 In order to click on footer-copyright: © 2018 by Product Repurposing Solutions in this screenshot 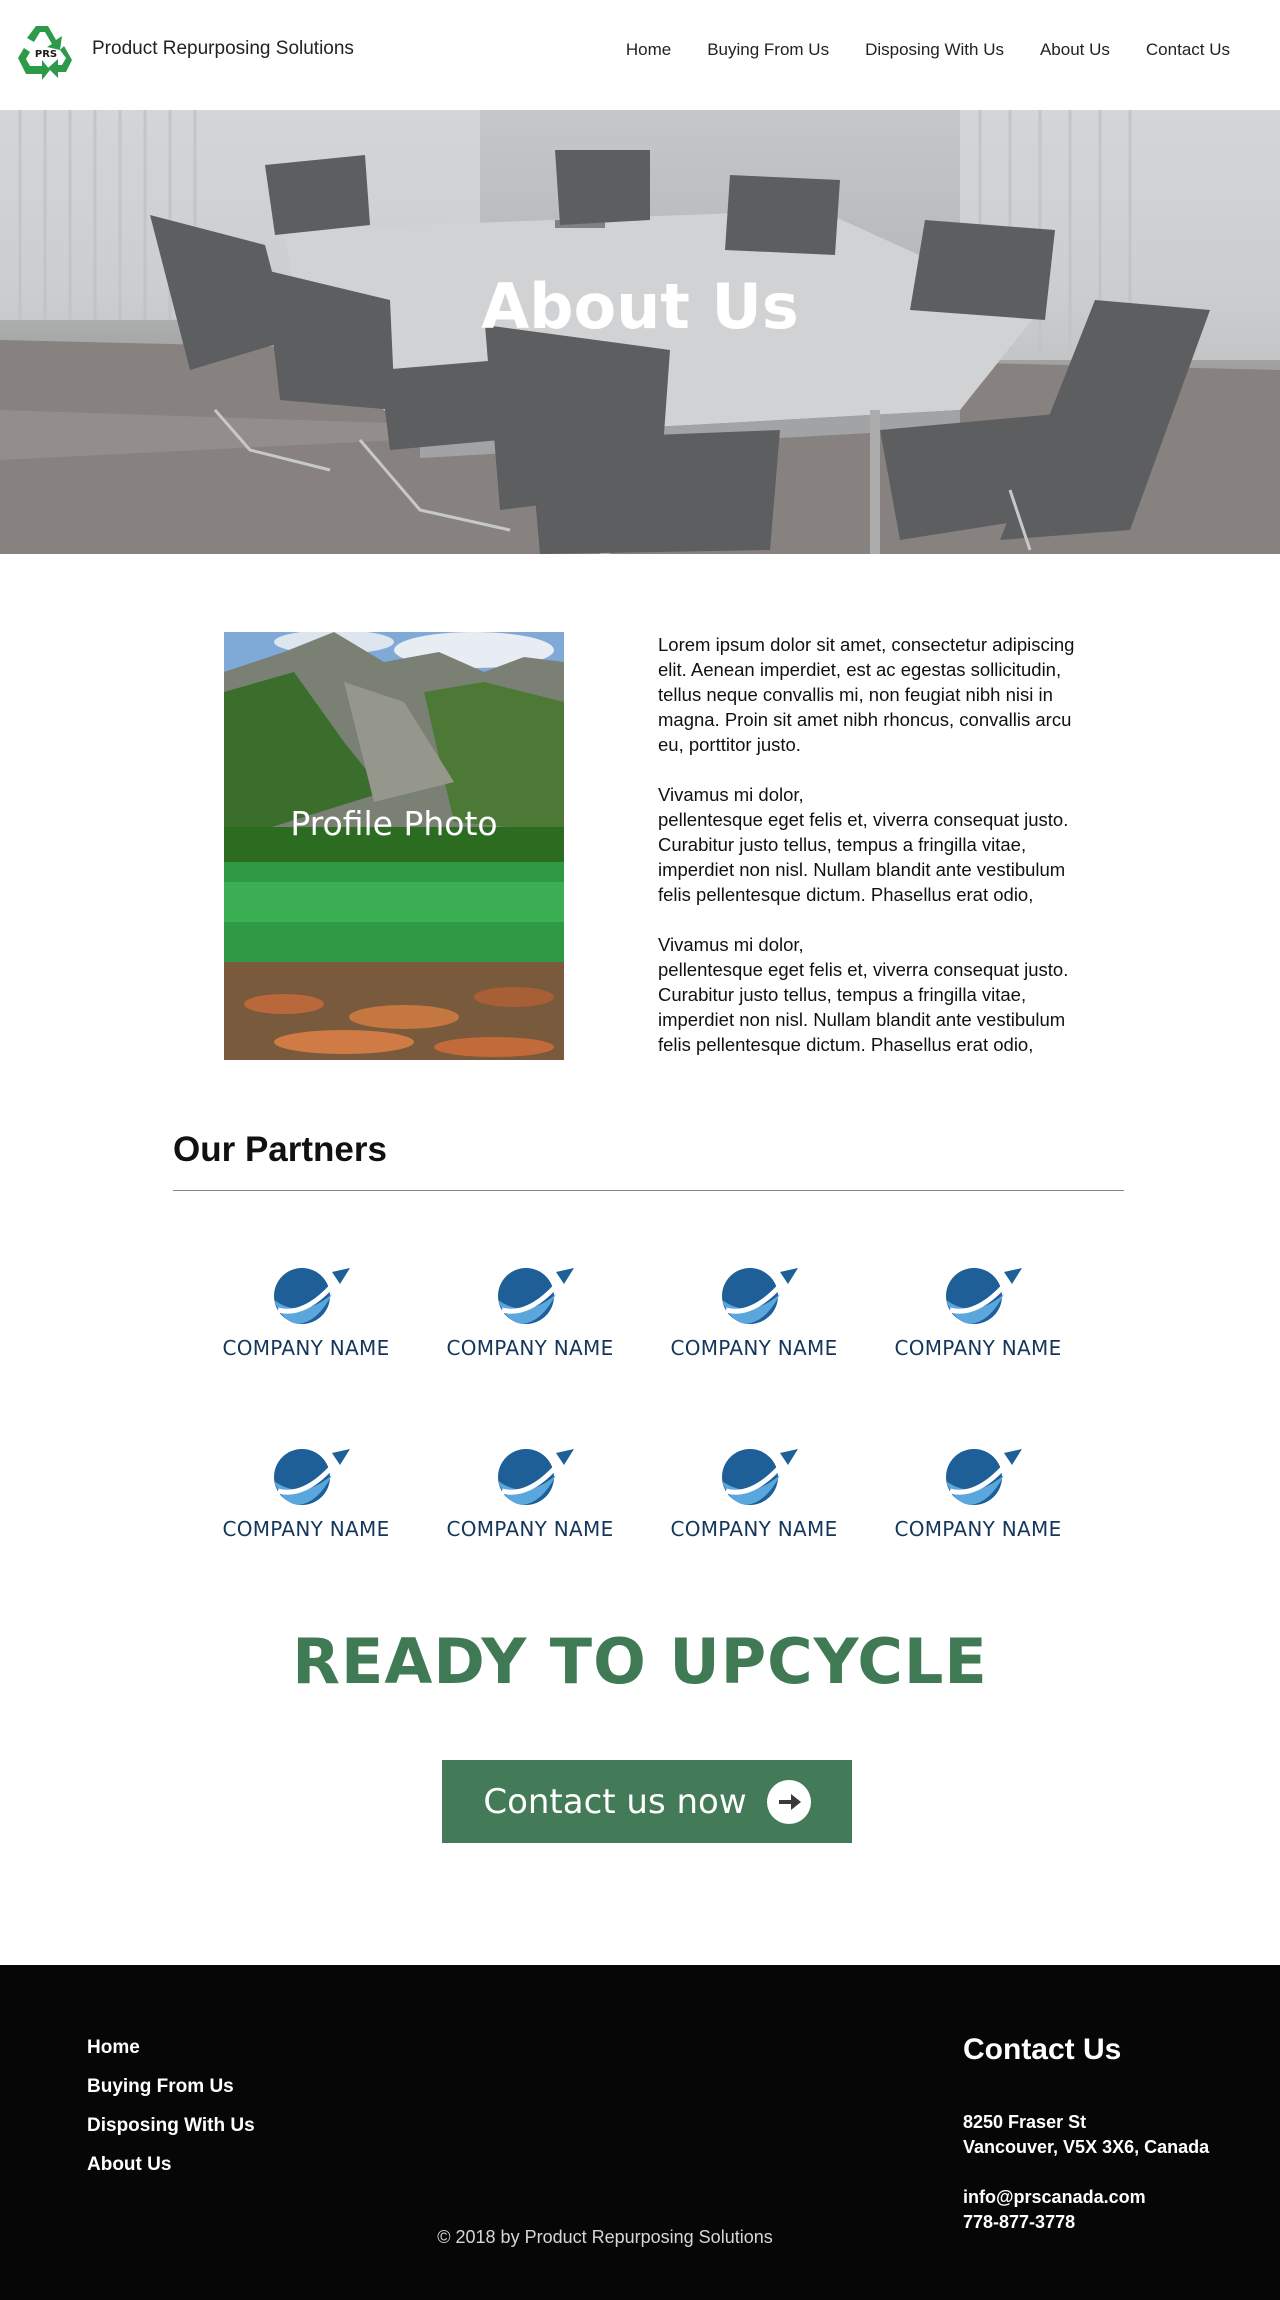, I will do `click(605, 2237)`.